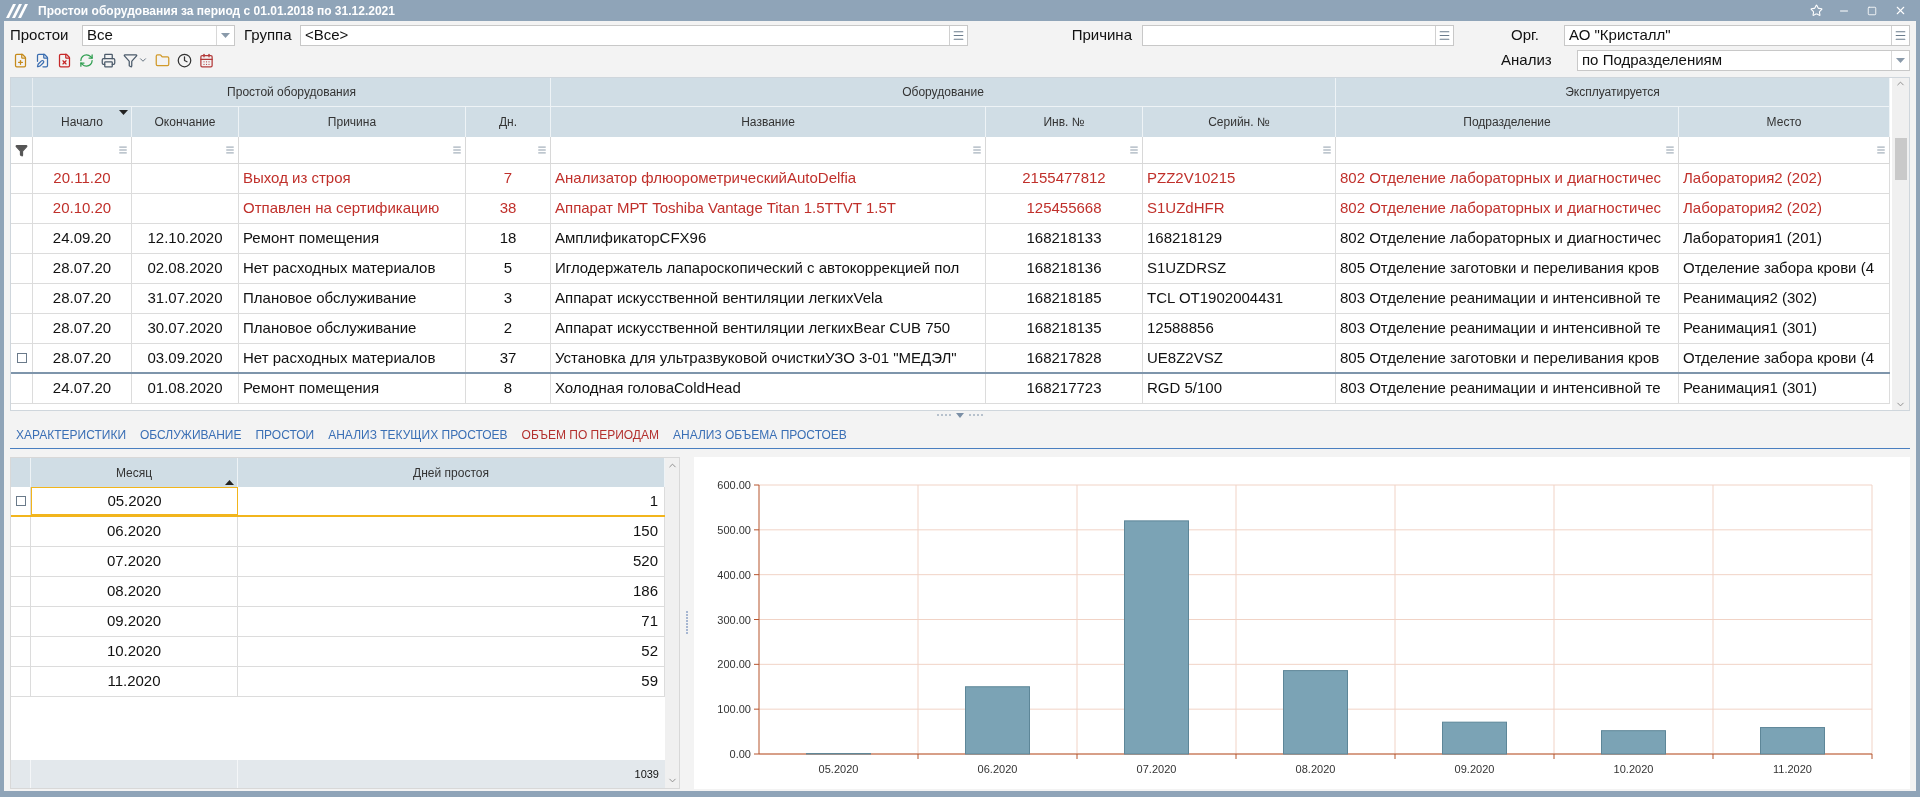 The image size is (1920, 797). Describe the element at coordinates (185, 122) in the screenshot. I see `column-header: Окончание` at that location.